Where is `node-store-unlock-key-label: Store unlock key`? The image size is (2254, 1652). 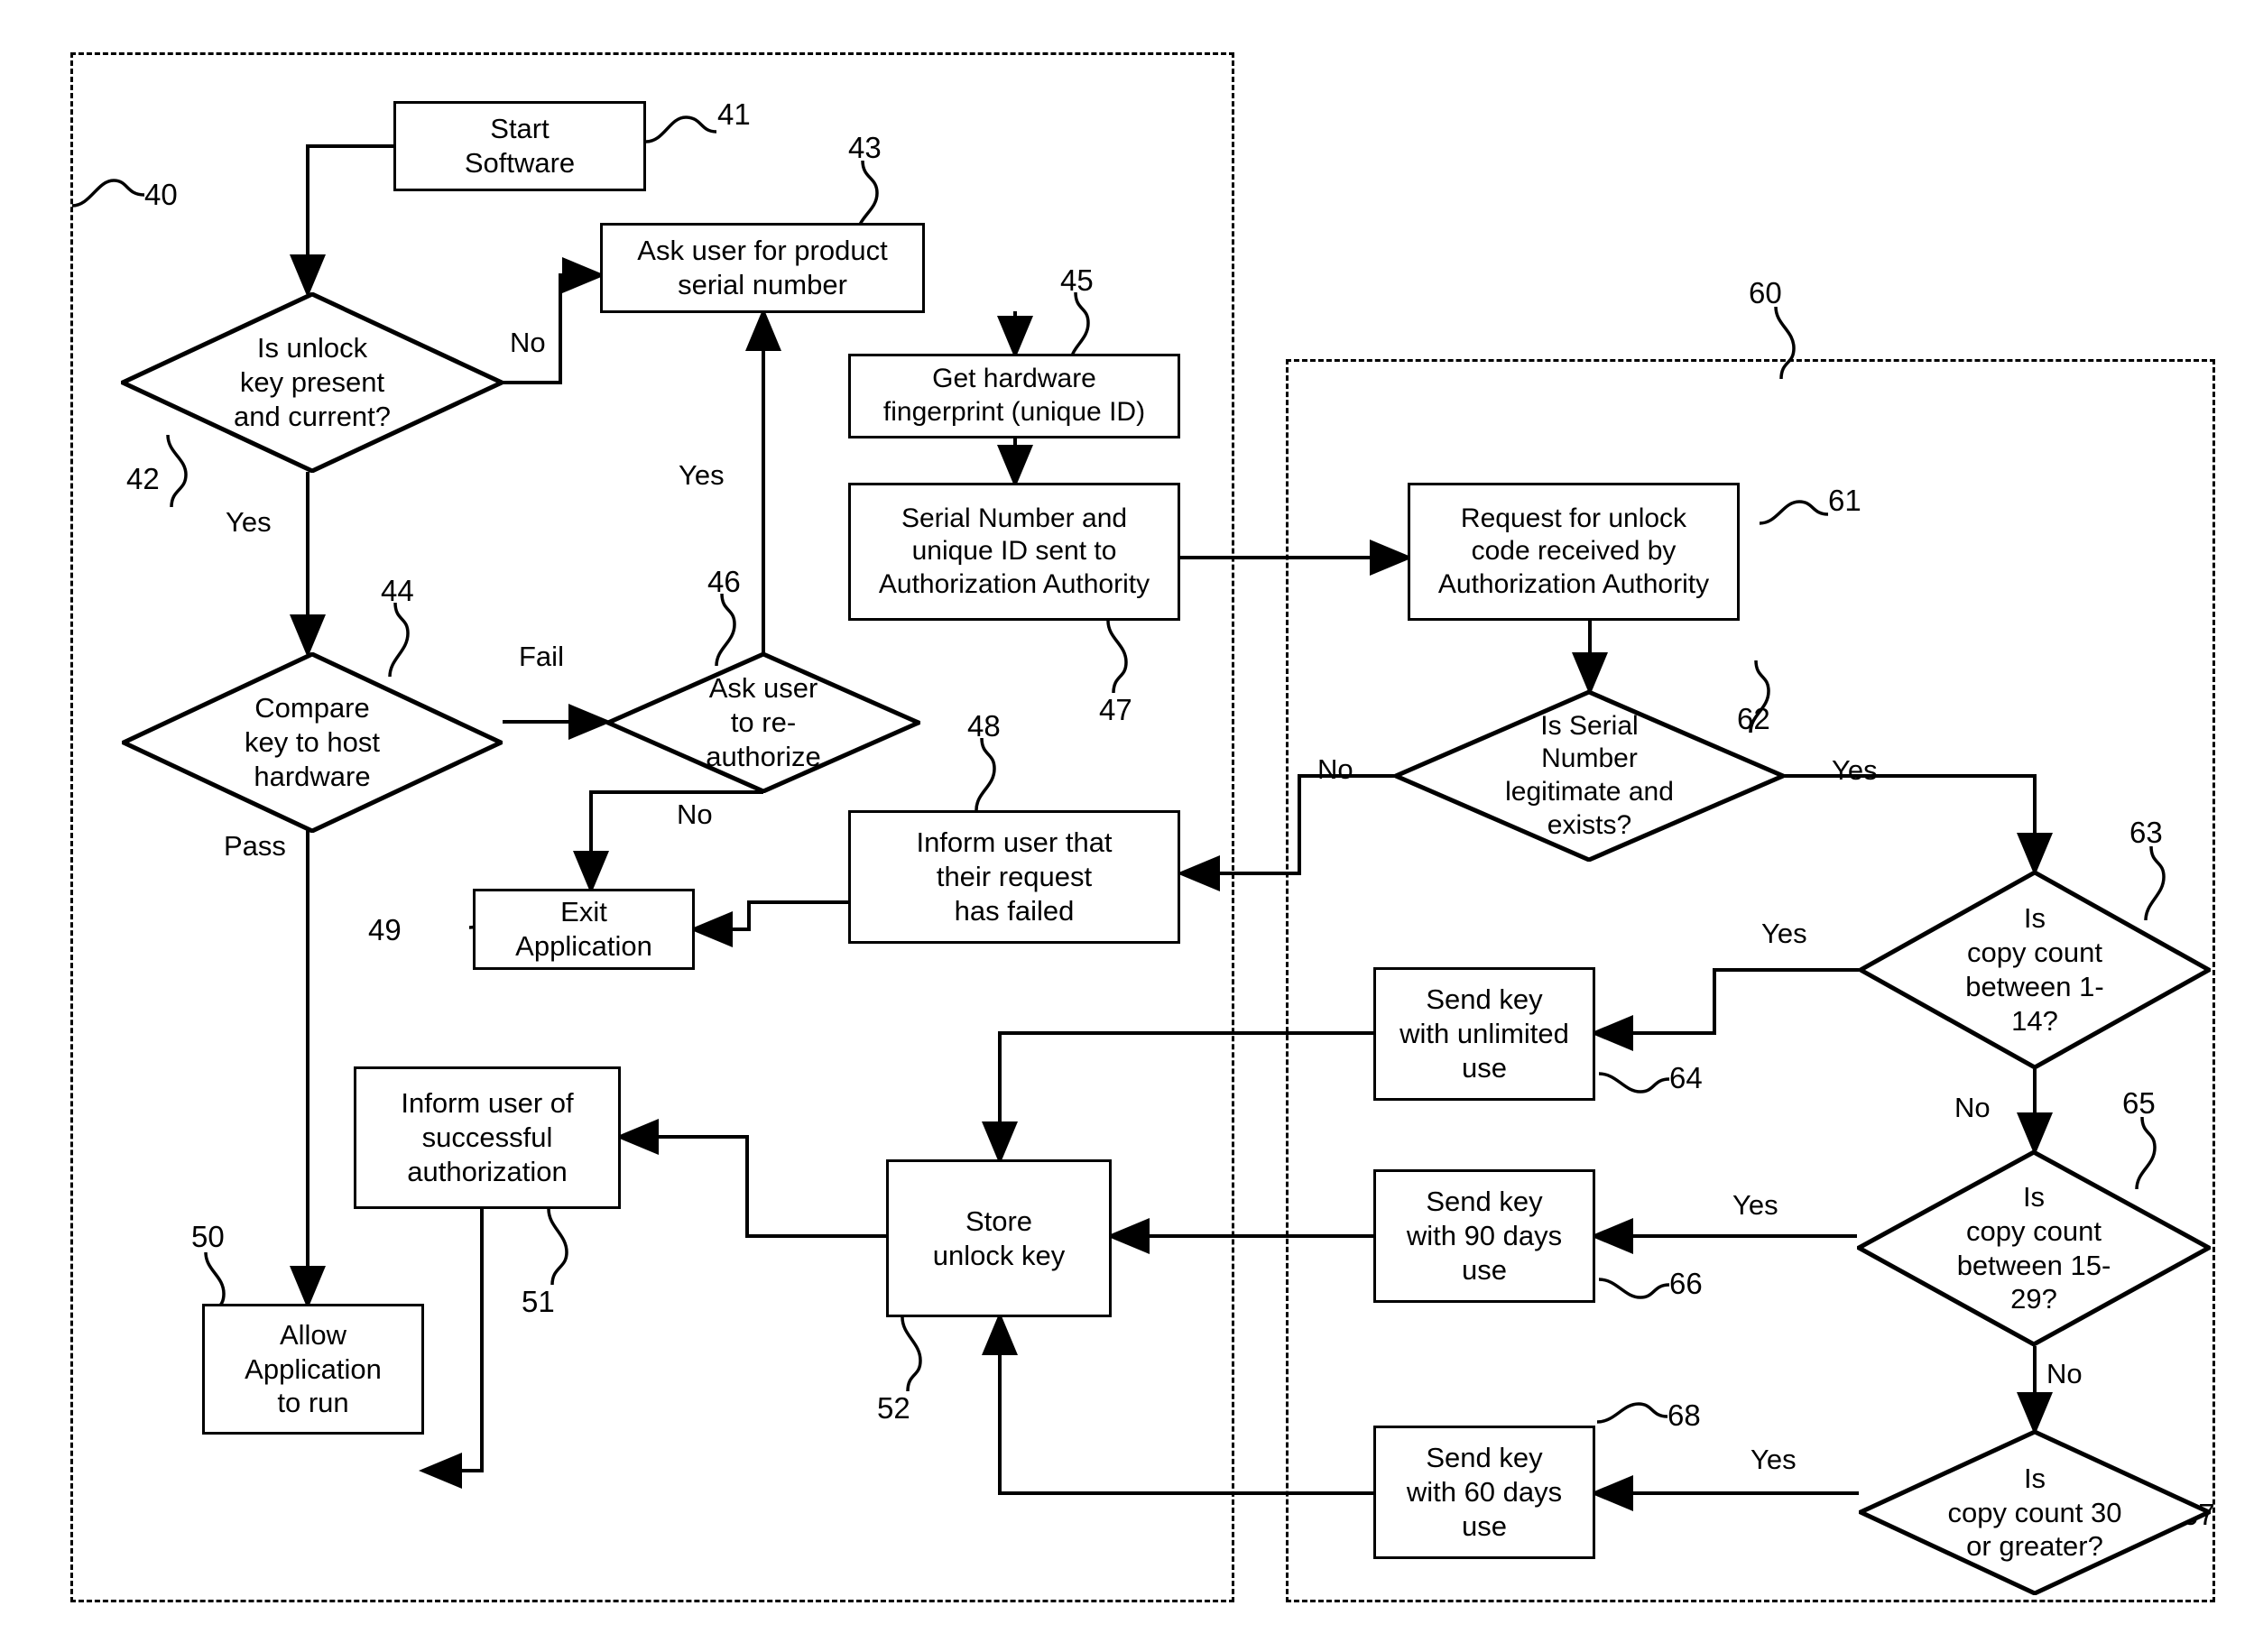 node-store-unlock-key-label: Store unlock key is located at coordinates (999, 1237).